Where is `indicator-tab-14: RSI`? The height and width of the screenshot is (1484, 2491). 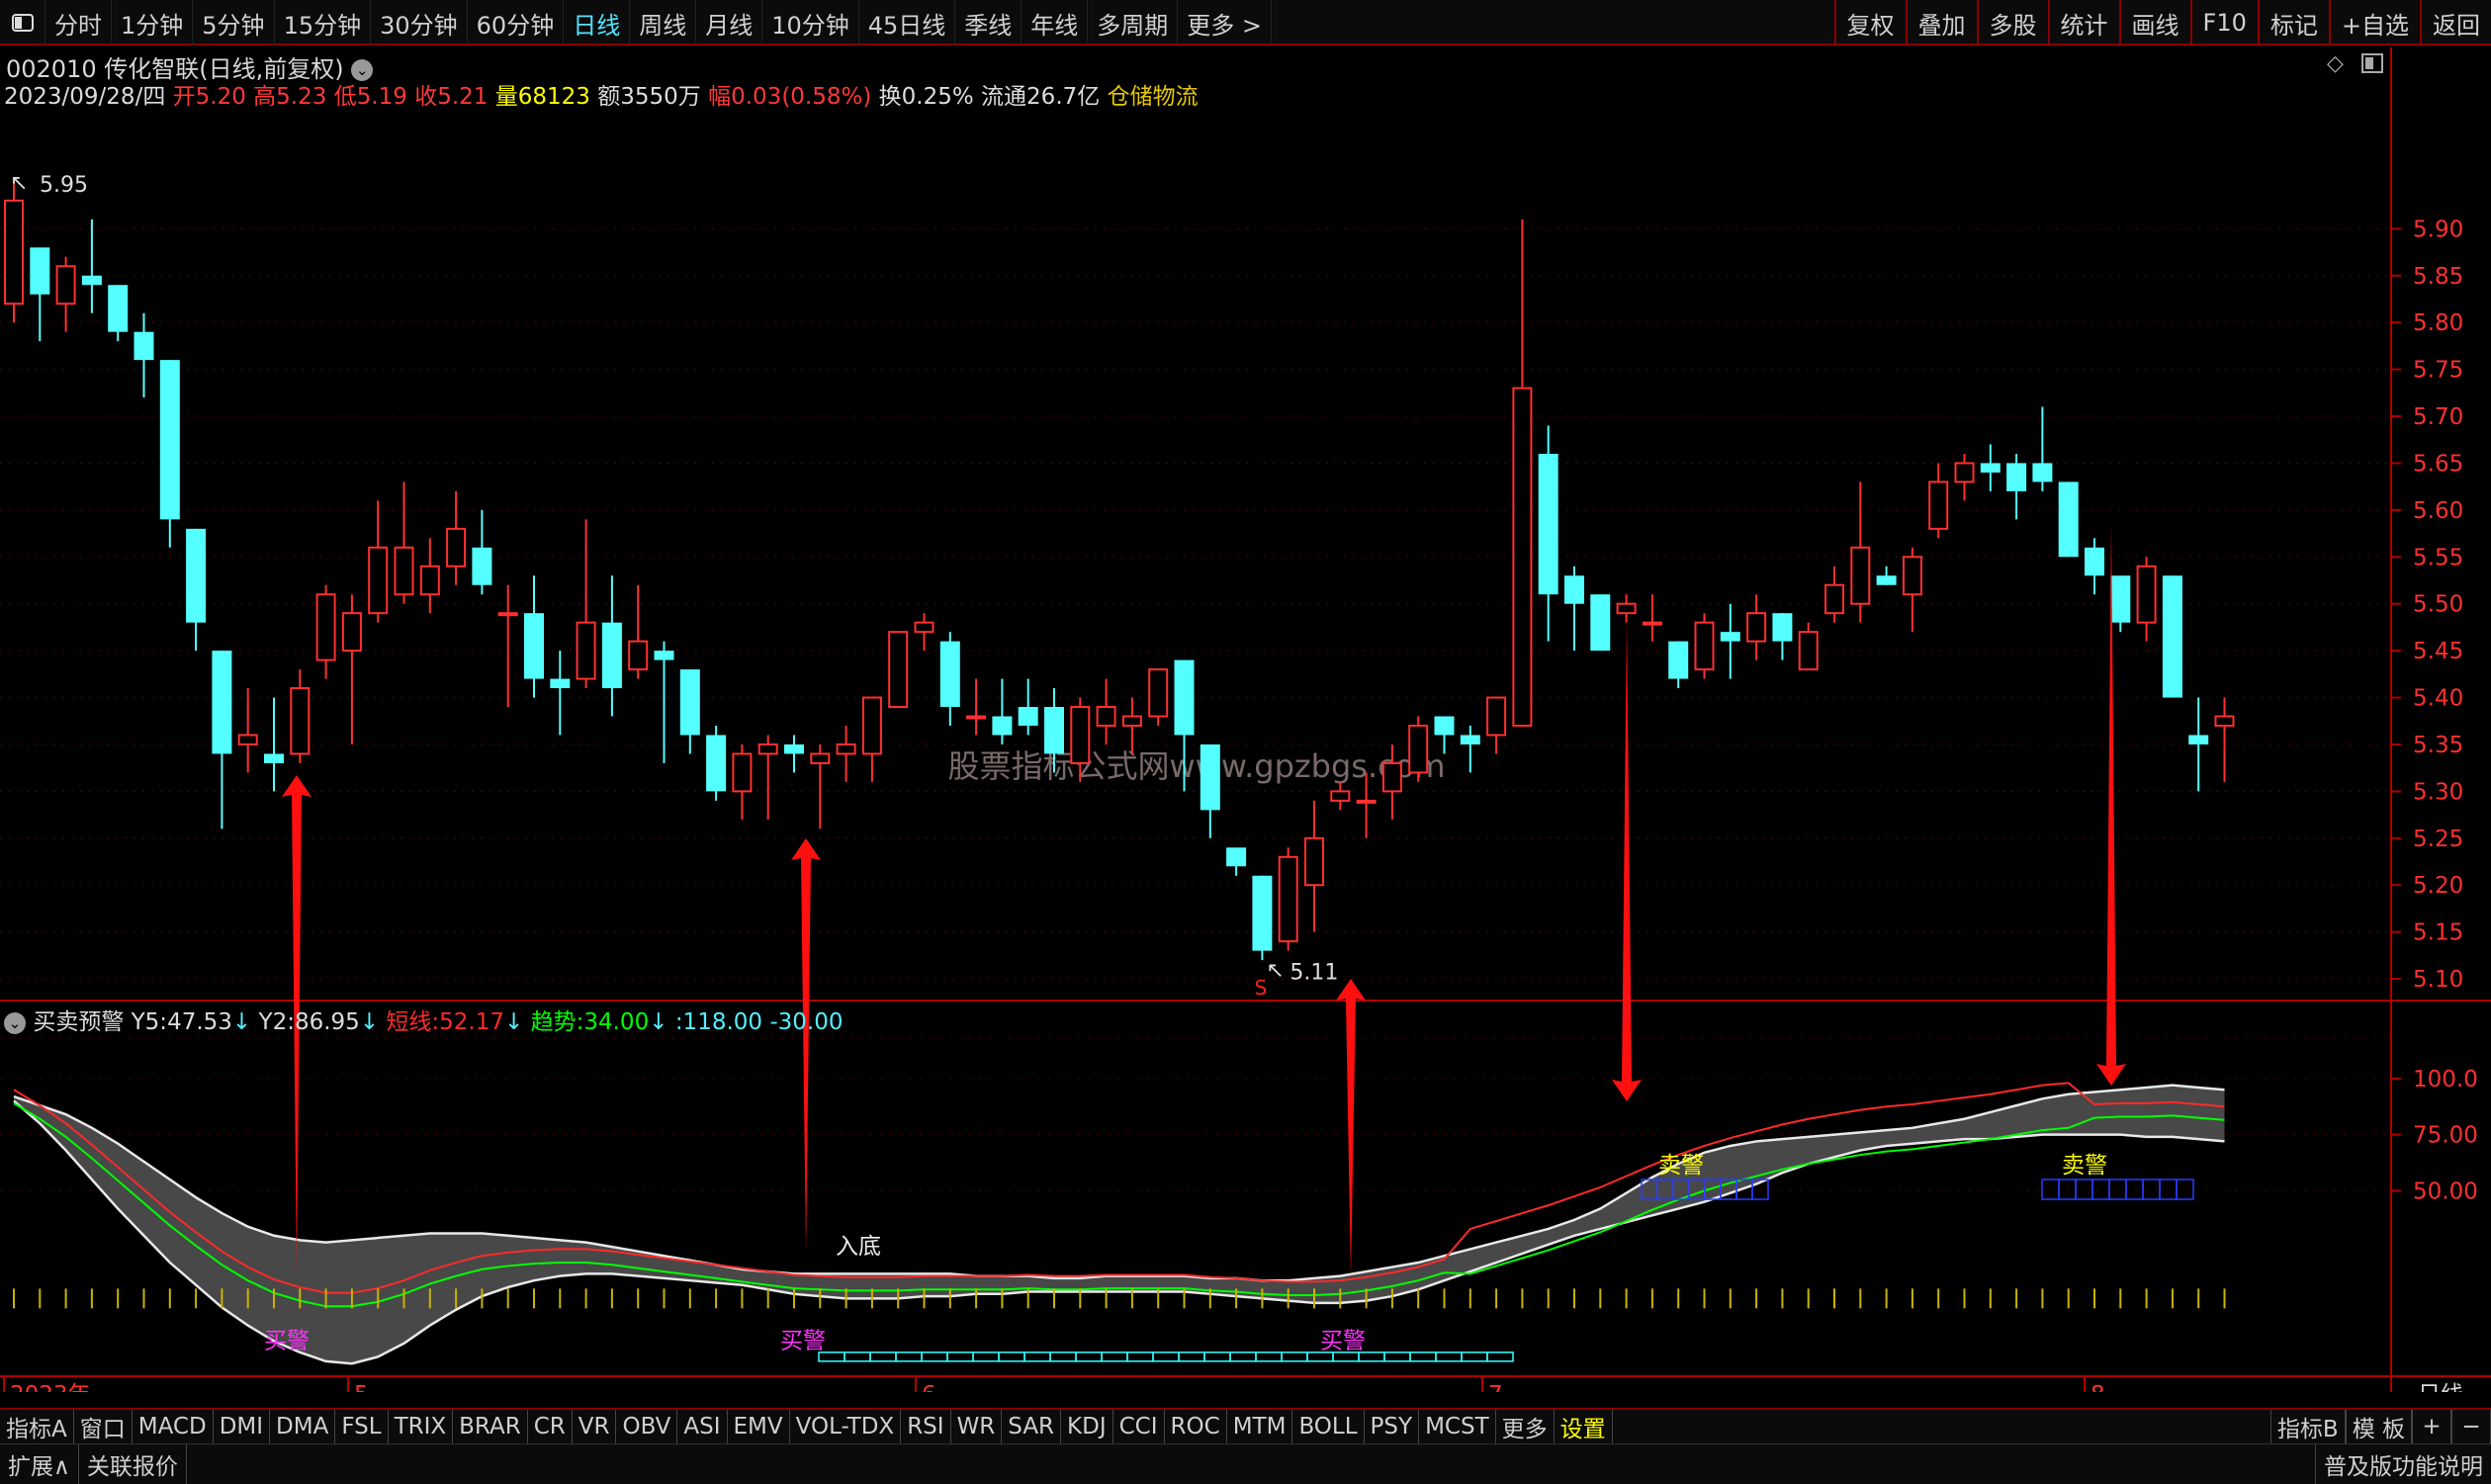 indicator-tab-14: RSI is located at coordinates (926, 1426).